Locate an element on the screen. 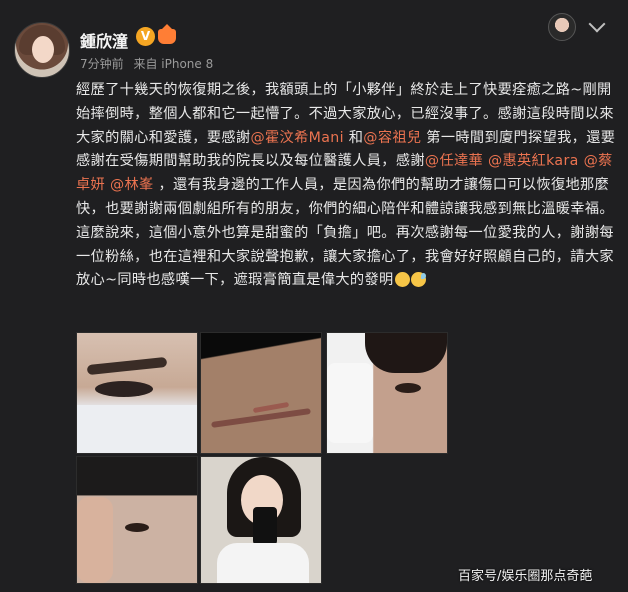 The width and height of the screenshot is (628, 592). small-avatar-icon is located at coordinates (562, 27).